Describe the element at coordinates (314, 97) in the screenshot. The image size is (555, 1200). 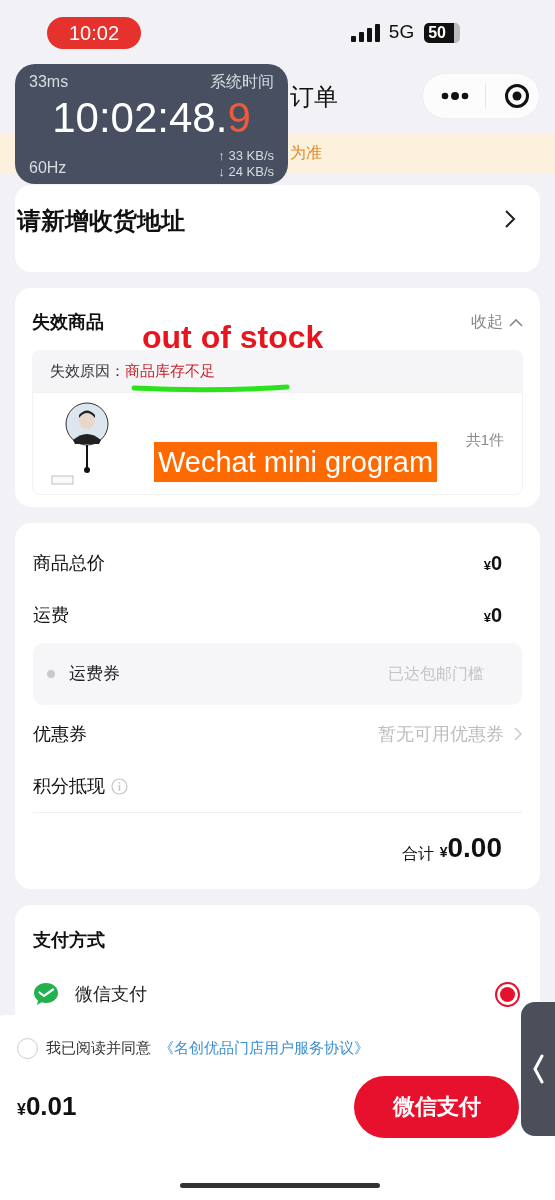
I see `page-title: 订单` at that location.